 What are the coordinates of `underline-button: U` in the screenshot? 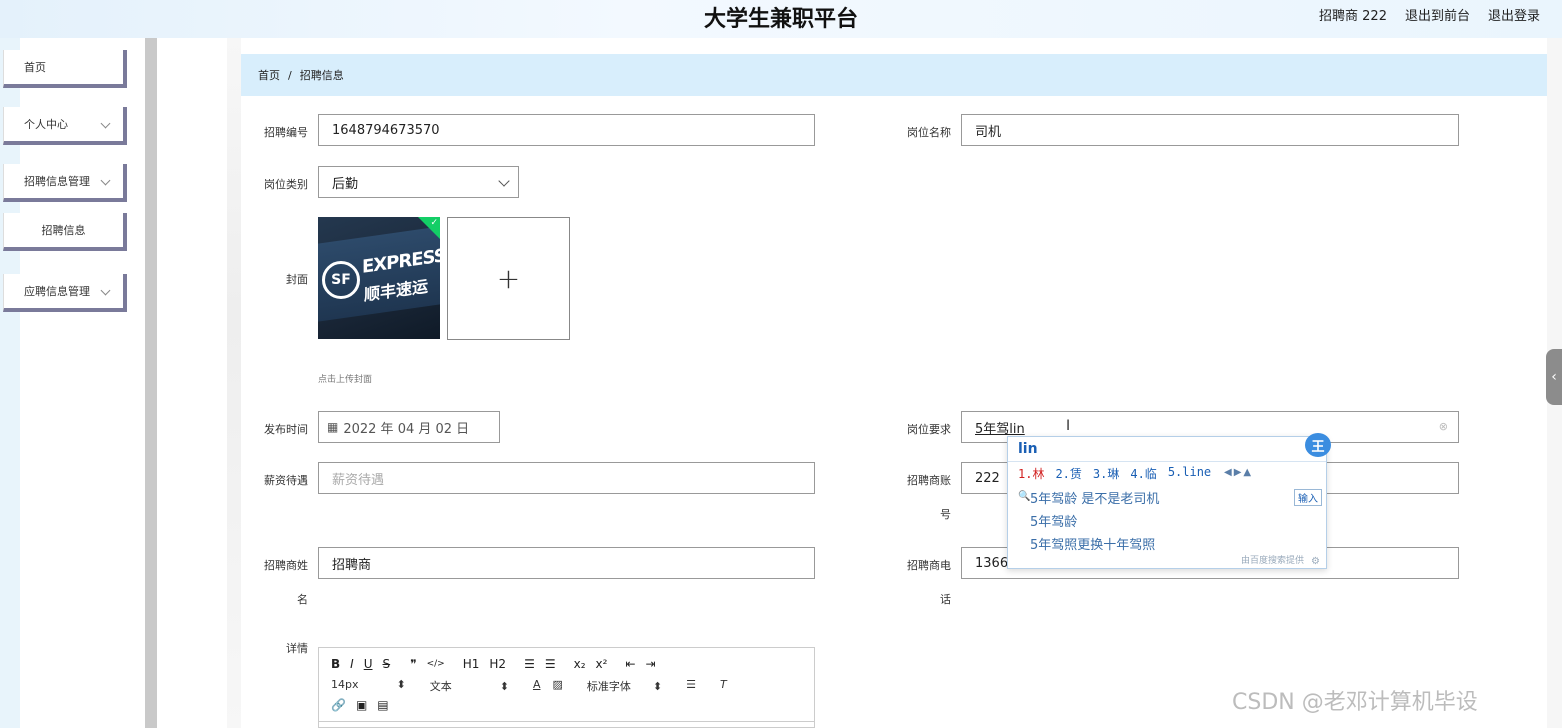 It's located at (368, 664).